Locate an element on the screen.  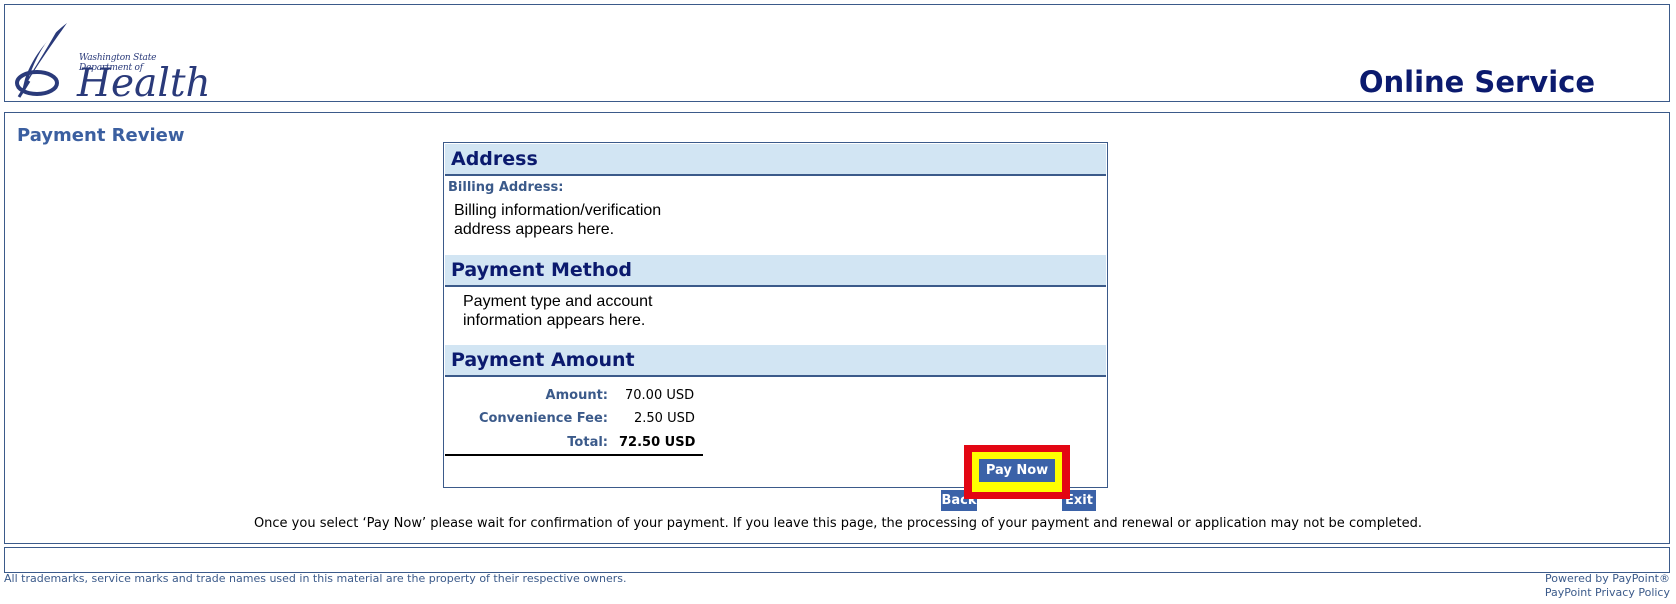
footer-bar is located at coordinates (837, 560).